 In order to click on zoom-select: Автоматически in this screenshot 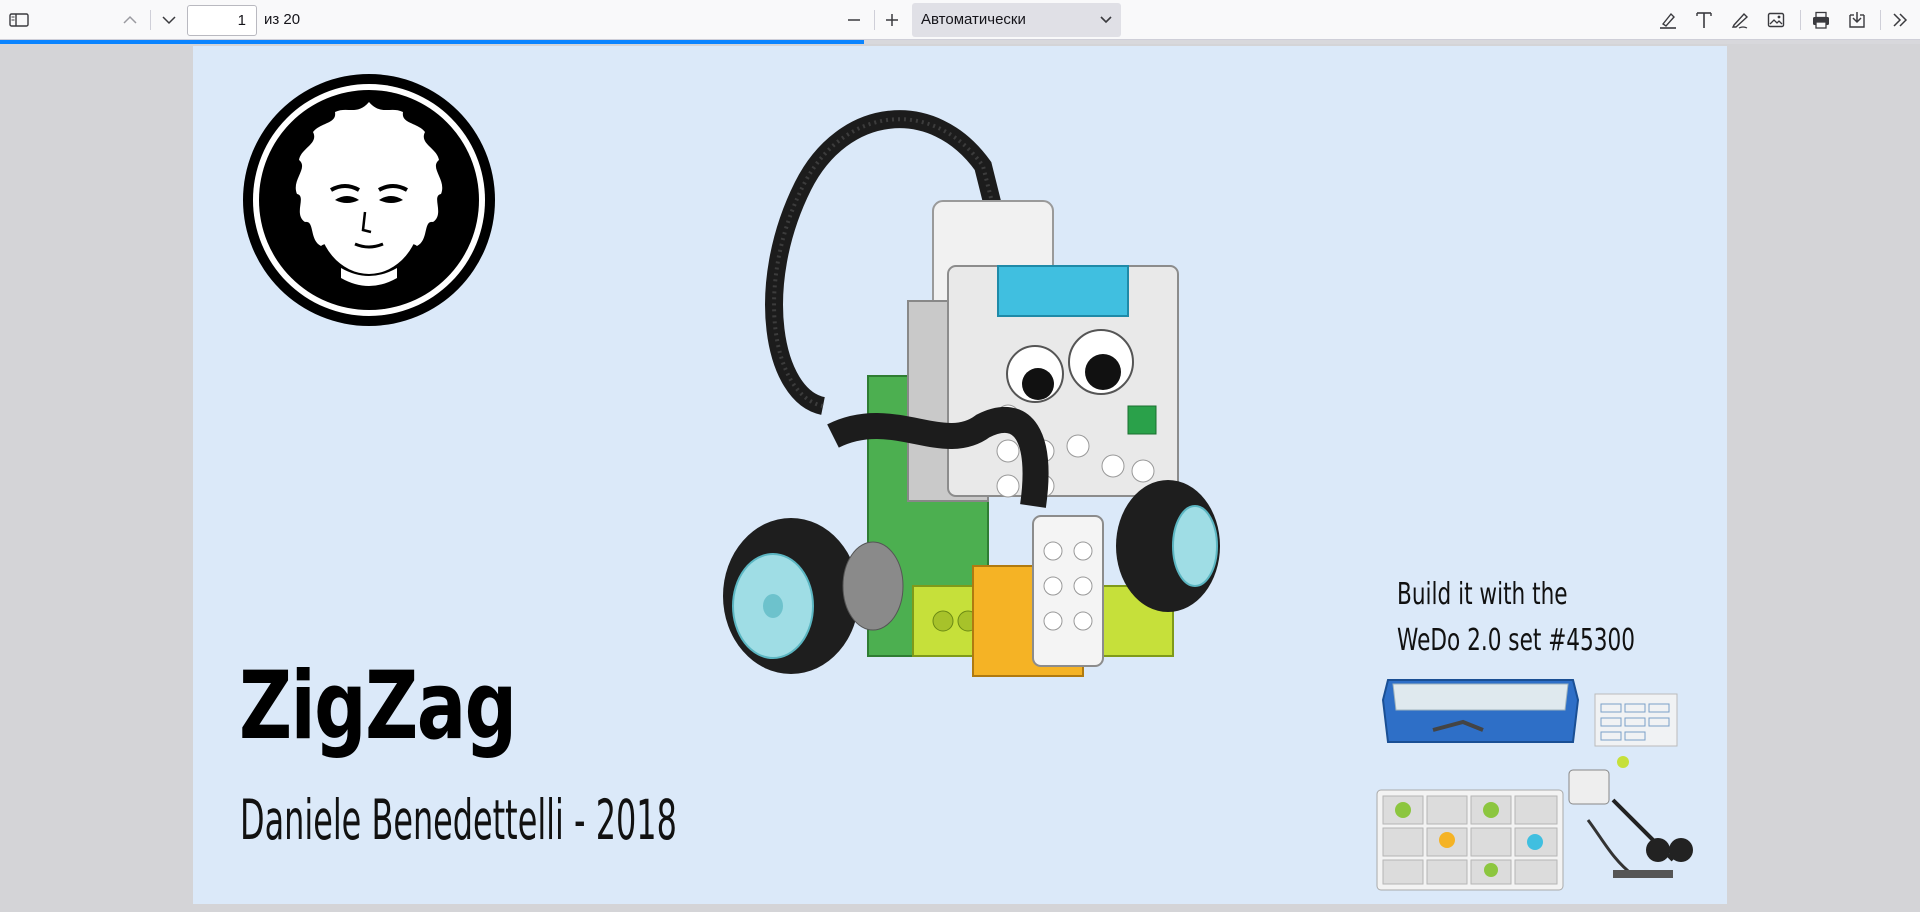, I will do `click(1016, 20)`.